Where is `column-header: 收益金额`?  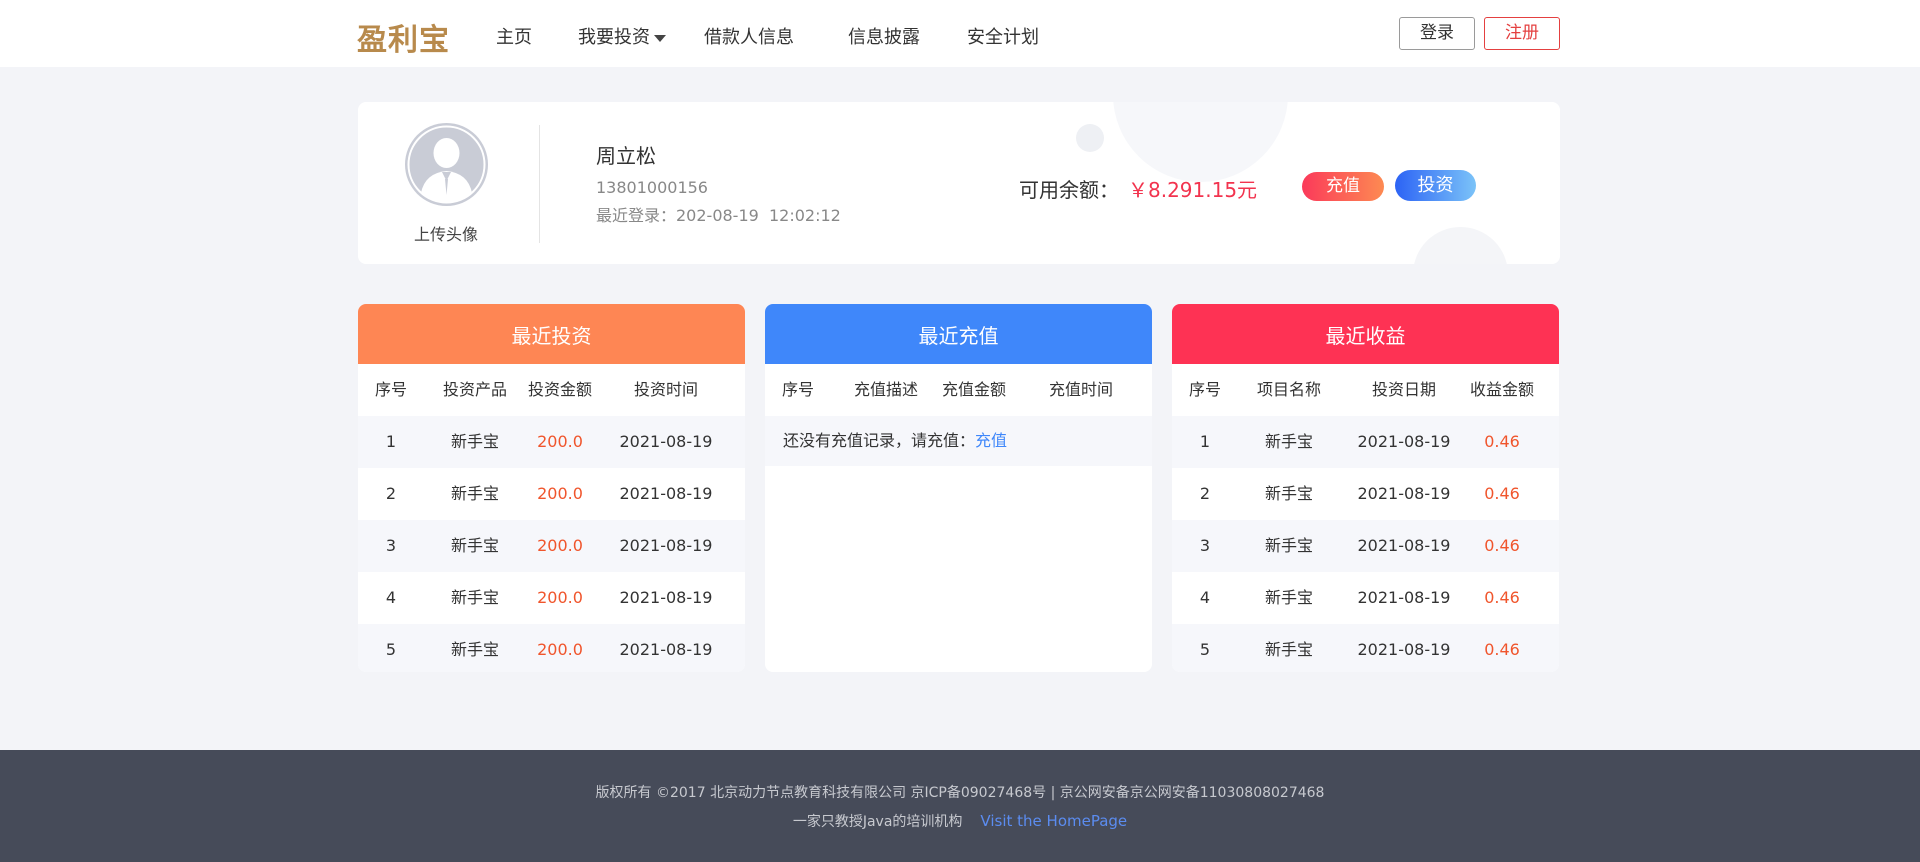
column-header: 收益金额 is located at coordinates (1501, 389).